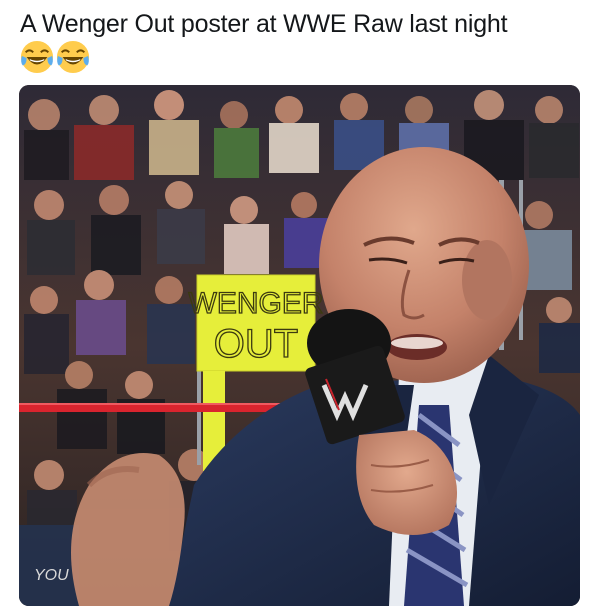 The image size is (599, 606). Describe the element at coordinates (256, 303) in the screenshot. I see `sign-text-line1: WENGER` at that location.